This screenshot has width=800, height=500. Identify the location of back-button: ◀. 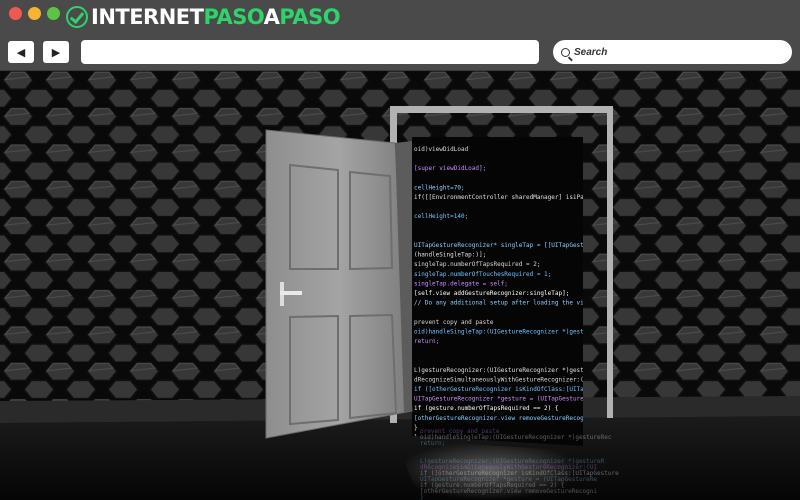
(21, 52).